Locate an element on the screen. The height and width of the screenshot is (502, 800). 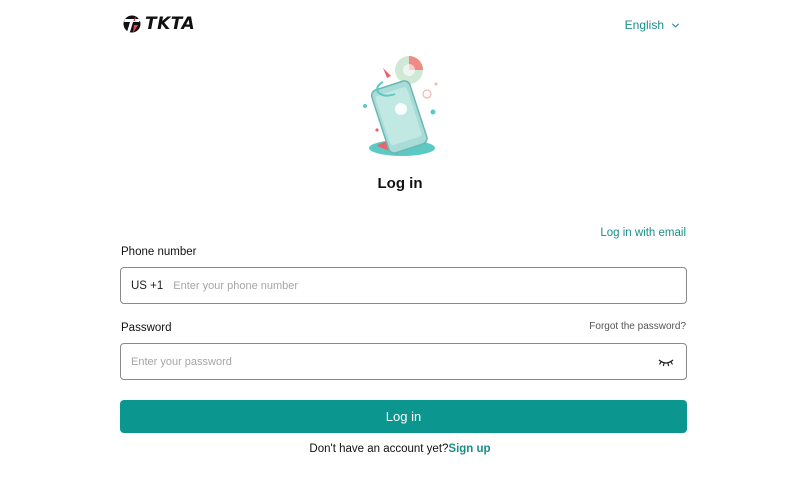
page-title: Log in is located at coordinates (400, 183).